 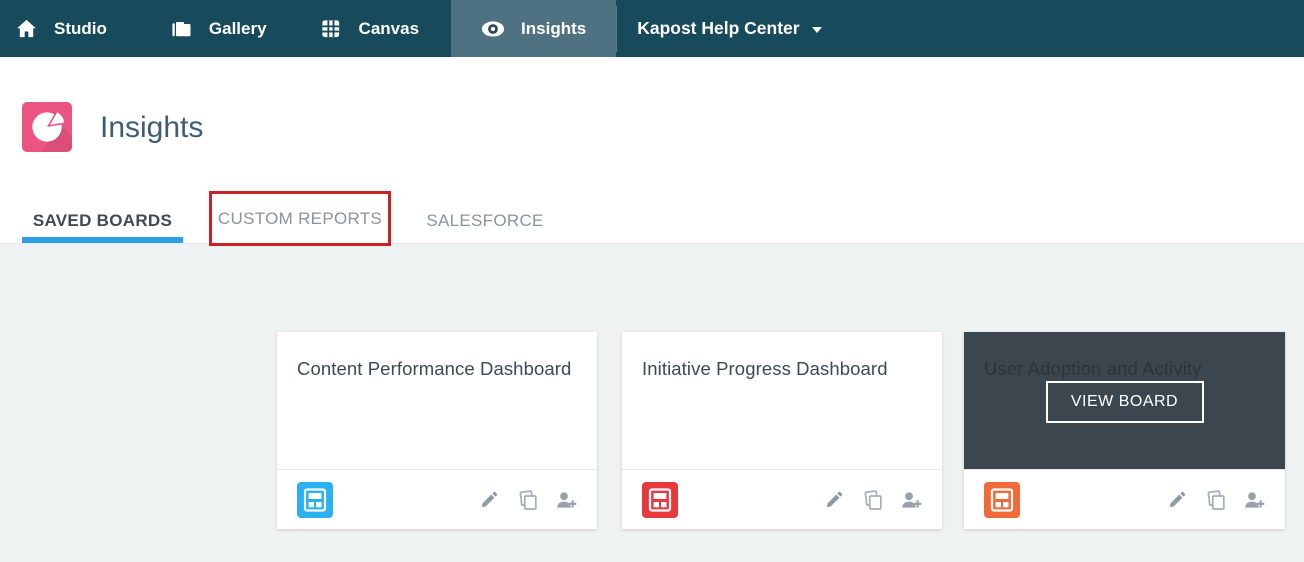 I want to click on nav-item-insights: Insights, so click(x=534, y=28).